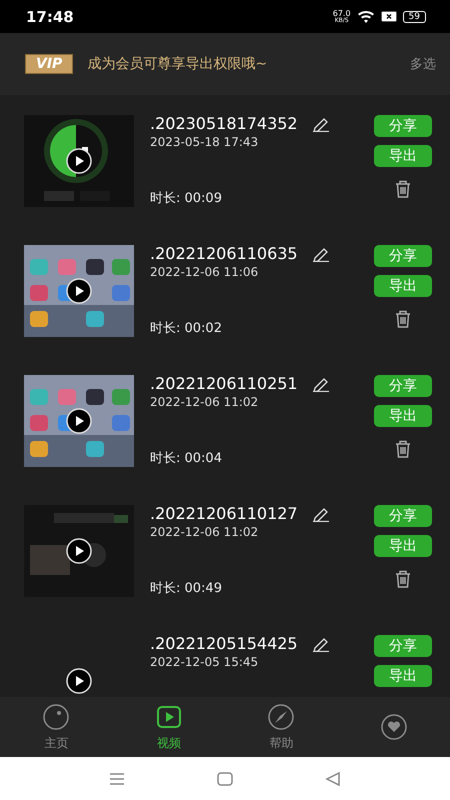  I want to click on promo-text: 成为会员可尊享导出权限哦~, so click(177, 64).